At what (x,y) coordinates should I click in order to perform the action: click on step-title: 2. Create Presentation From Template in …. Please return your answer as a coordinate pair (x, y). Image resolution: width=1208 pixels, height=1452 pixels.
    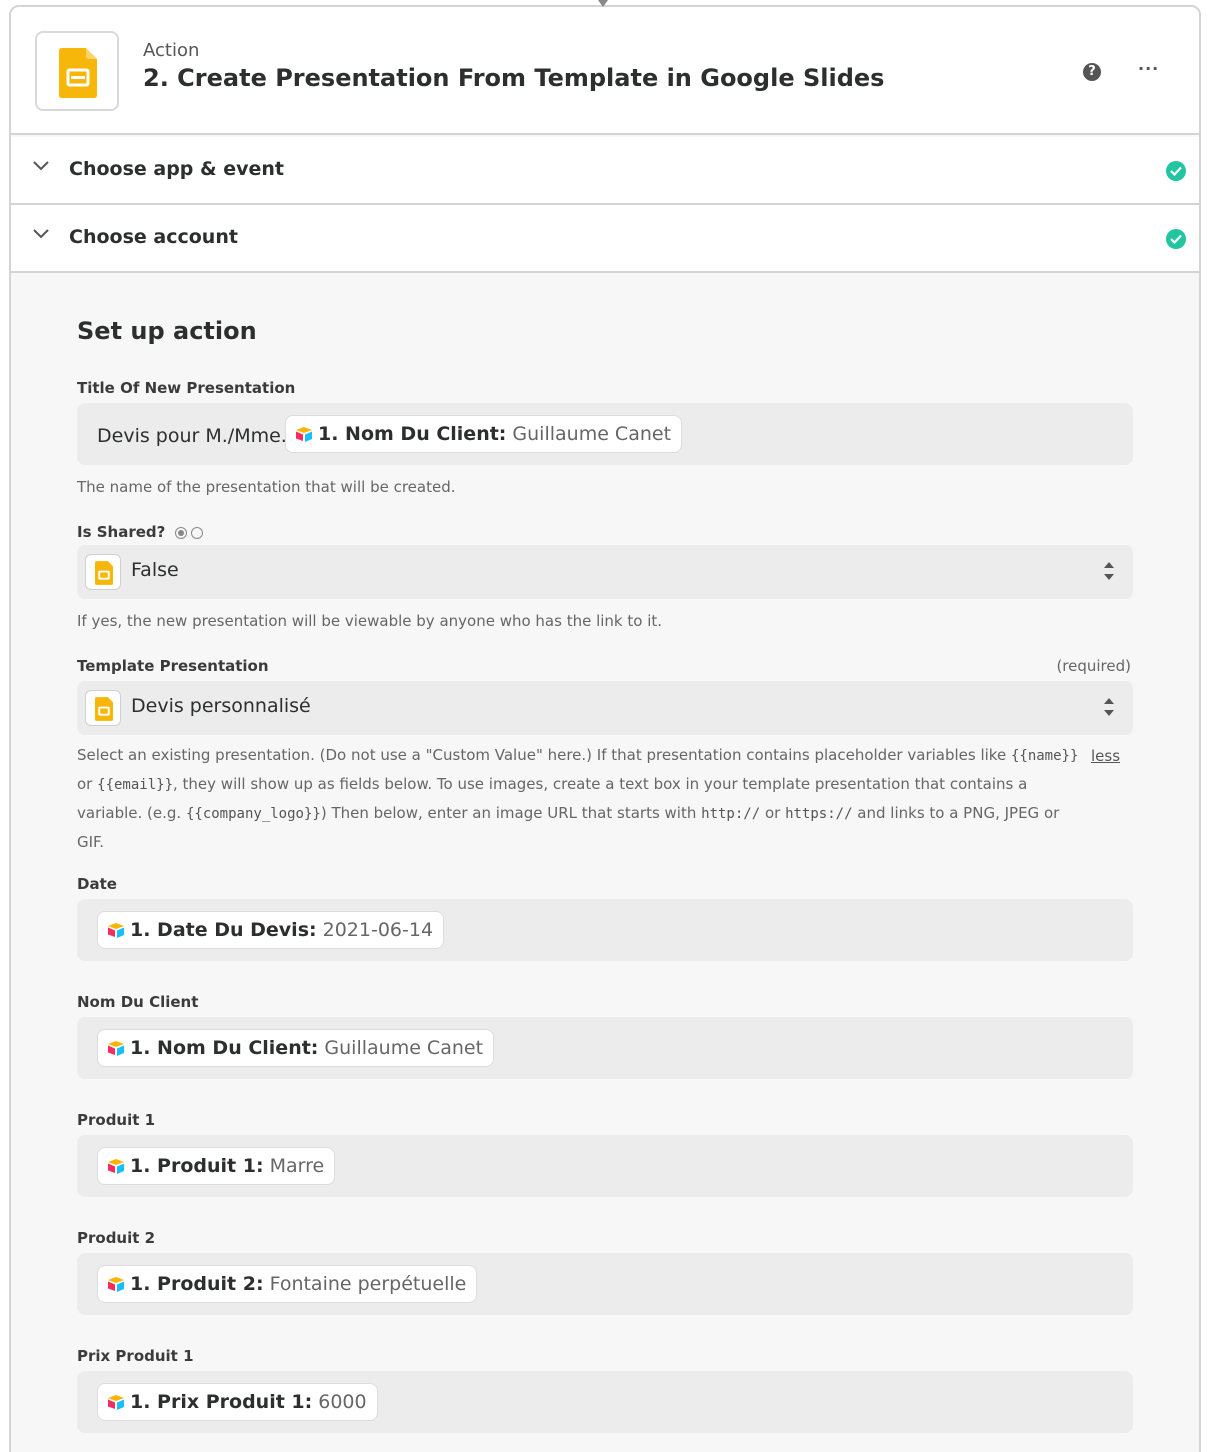
    Looking at the image, I should click on (514, 78).